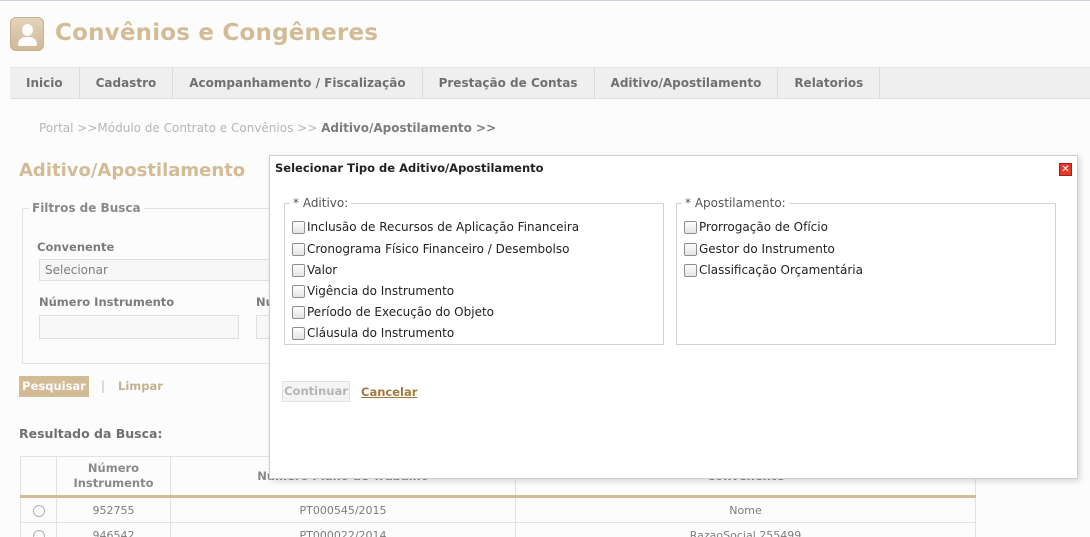  What do you see at coordinates (781, 270) in the screenshot?
I see `option-label: Classificação Orçamentária` at bounding box center [781, 270].